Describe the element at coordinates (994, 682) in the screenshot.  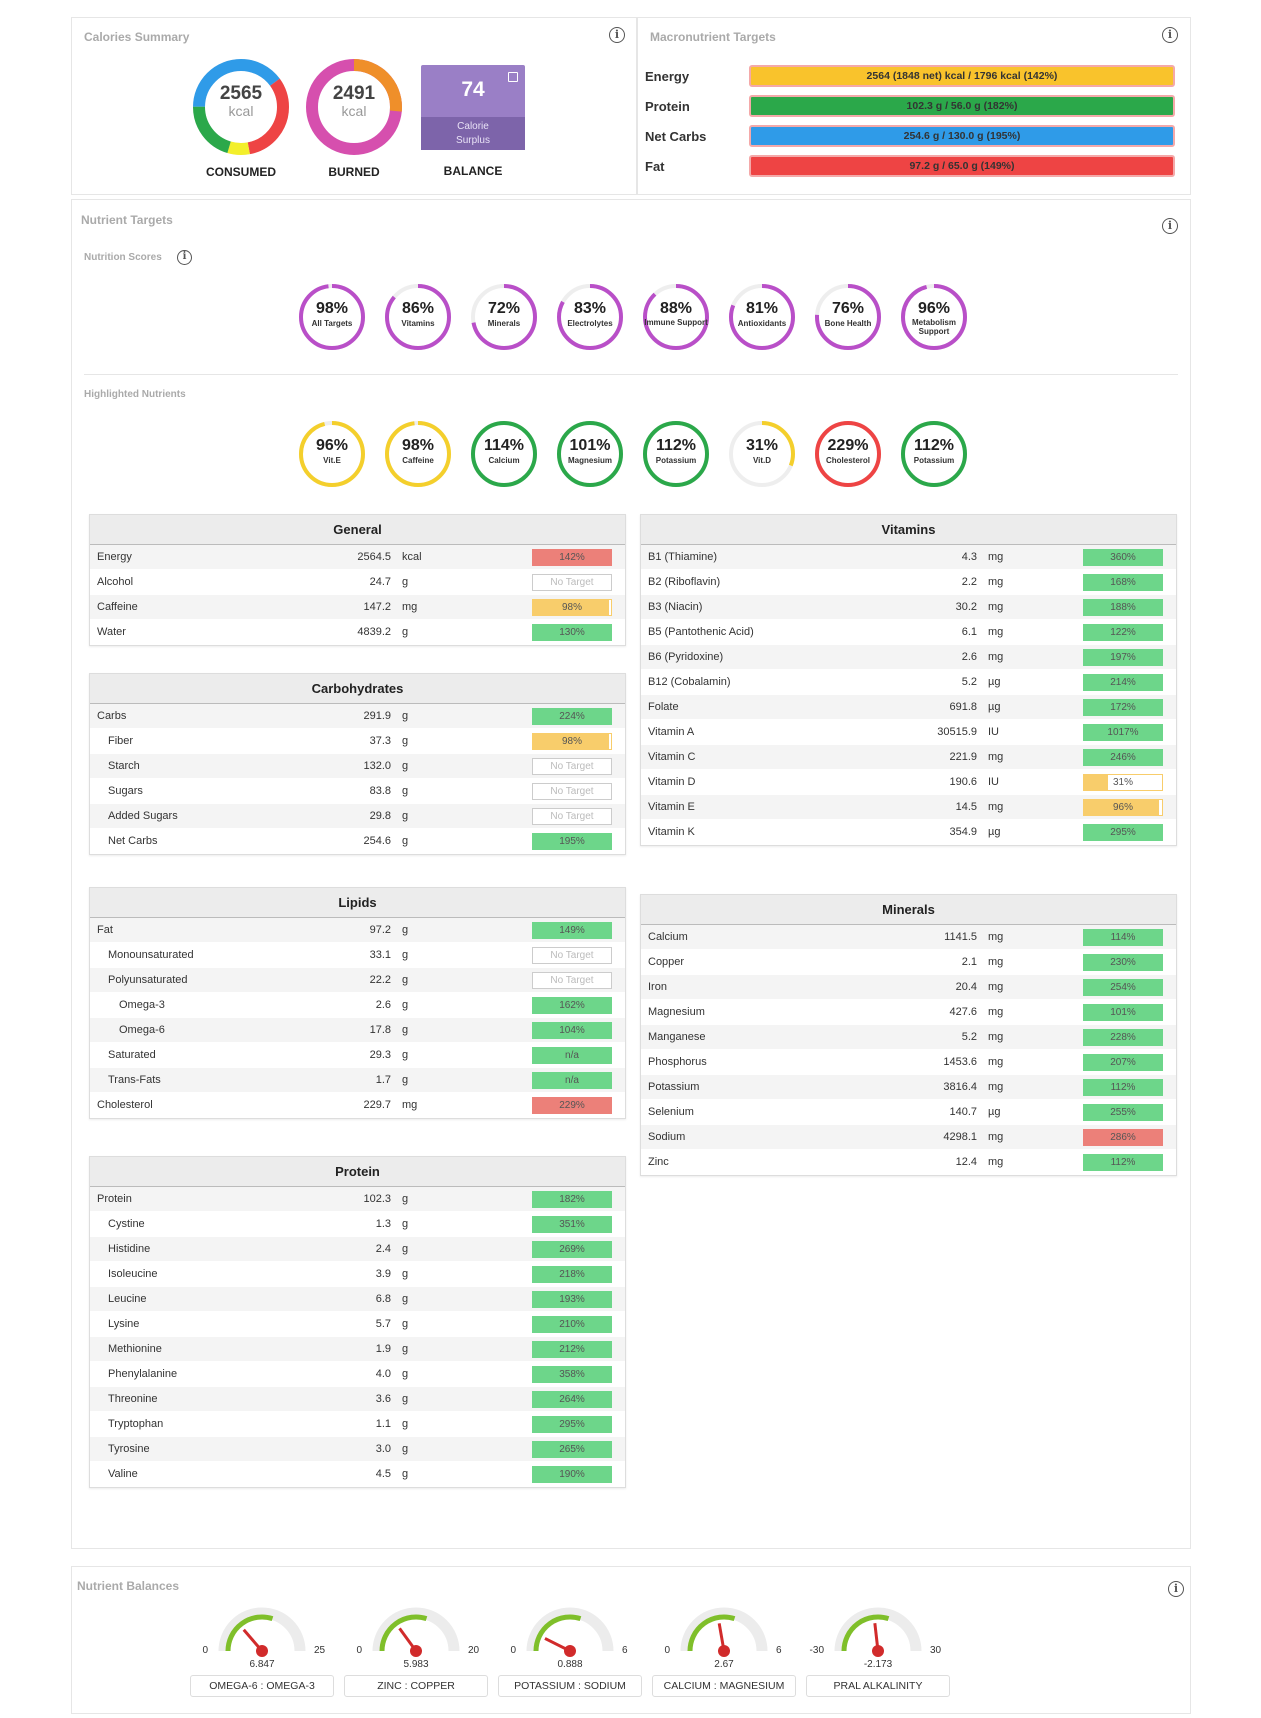
I see `row-unit: µg` at that location.